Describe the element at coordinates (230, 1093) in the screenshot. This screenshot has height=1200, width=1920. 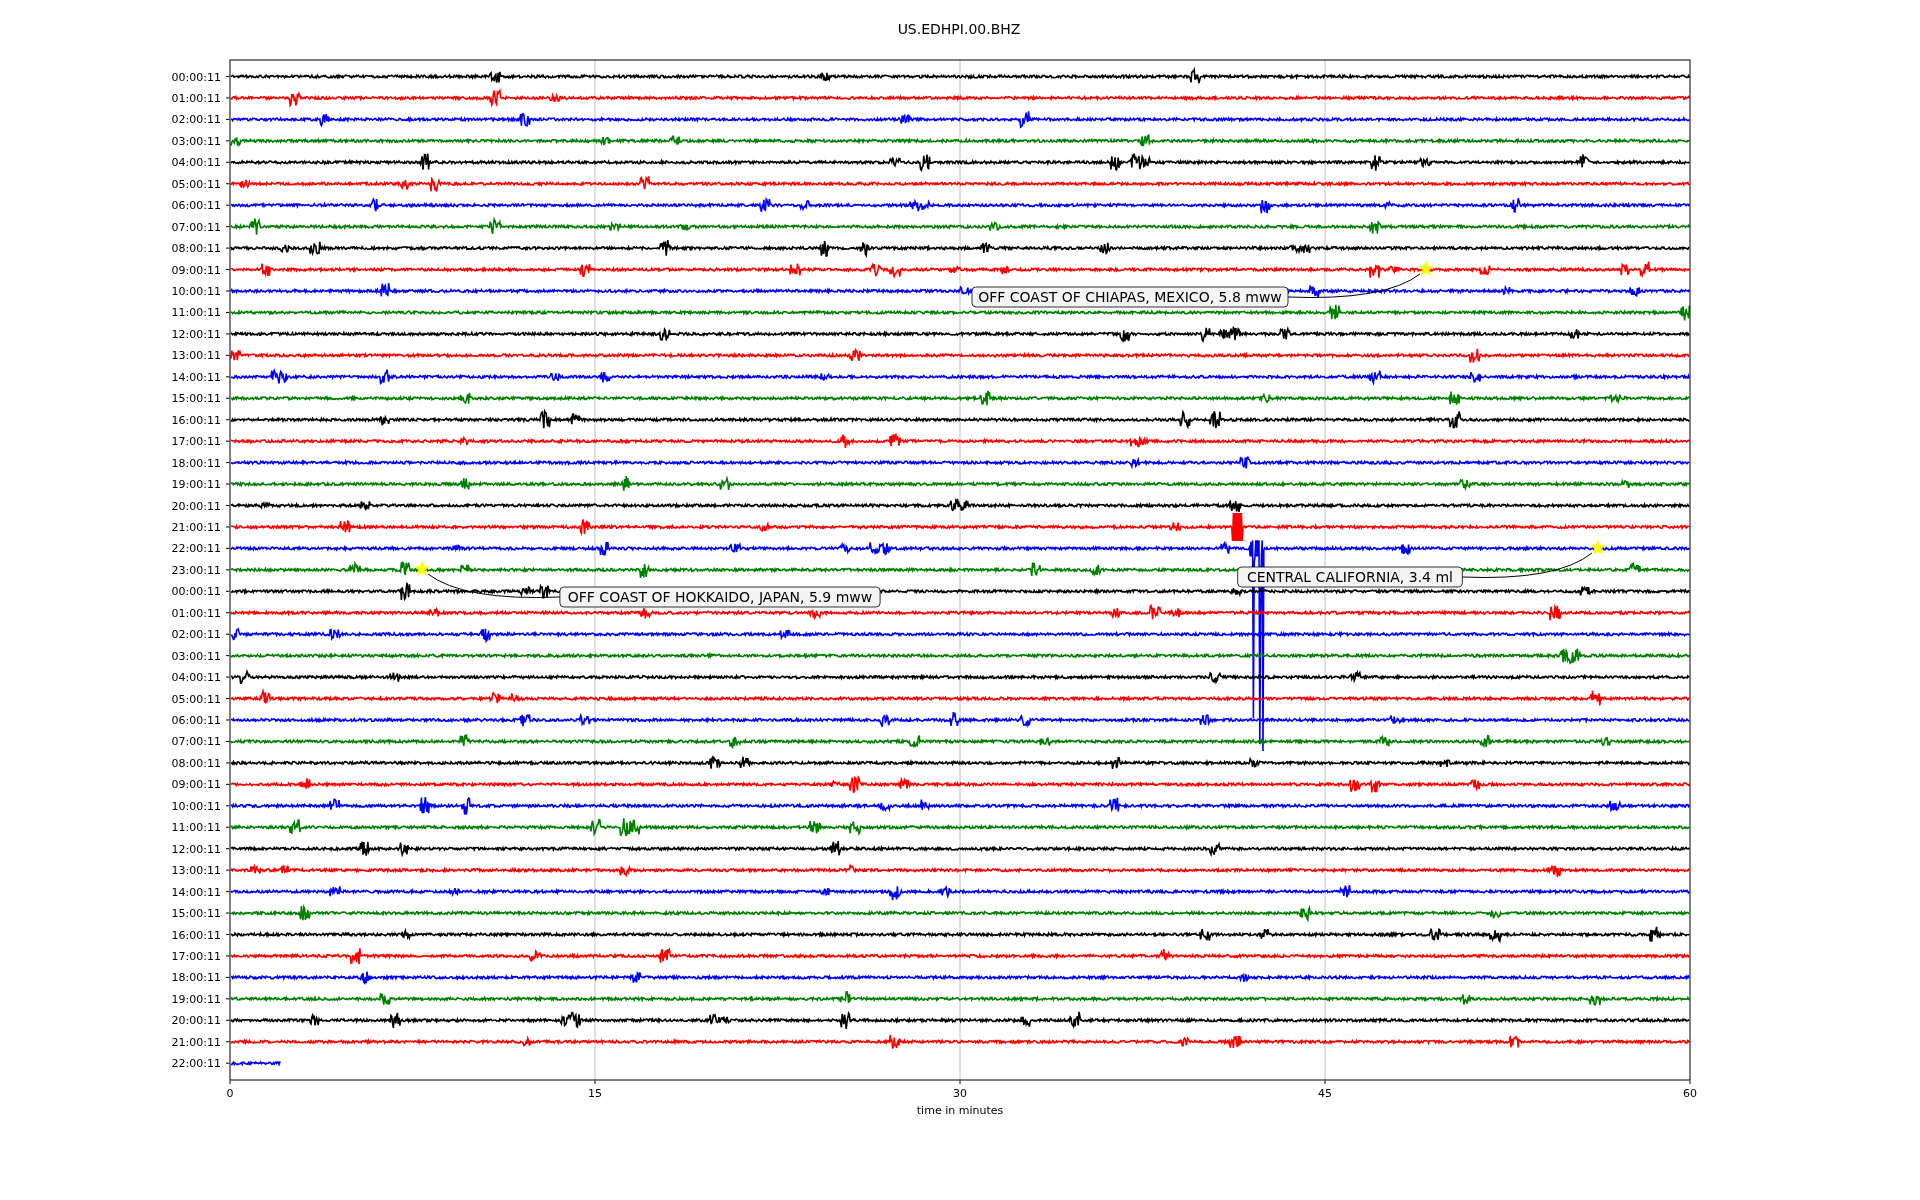
I see `x-tick-label: 0` at that location.